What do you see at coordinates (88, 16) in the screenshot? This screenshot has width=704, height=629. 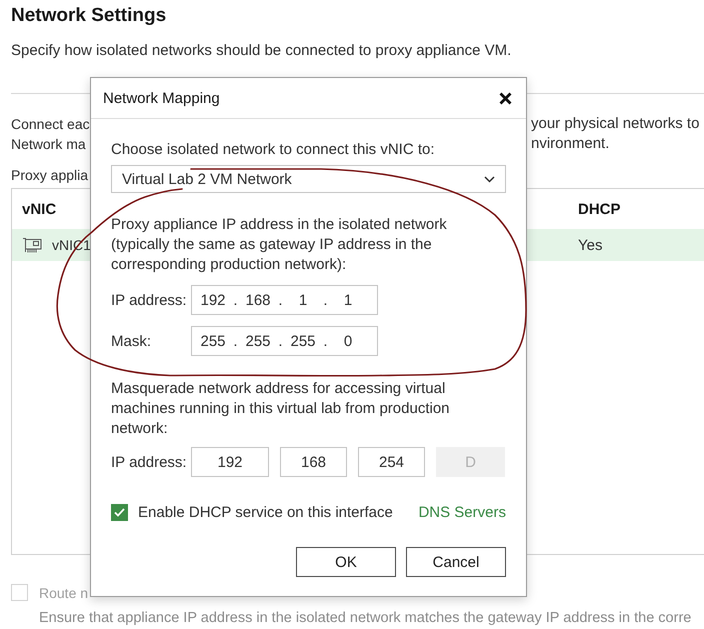 I see `page-title: Network Settings` at bounding box center [88, 16].